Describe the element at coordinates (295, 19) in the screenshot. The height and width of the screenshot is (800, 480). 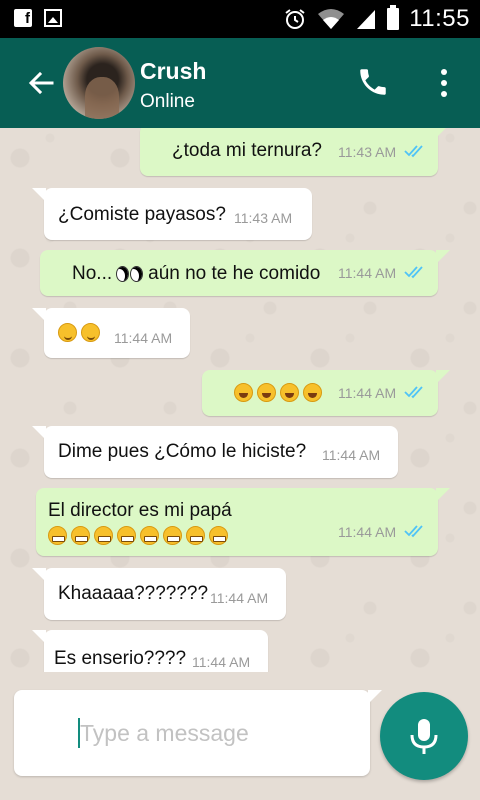
I see `alarm-icon` at that location.